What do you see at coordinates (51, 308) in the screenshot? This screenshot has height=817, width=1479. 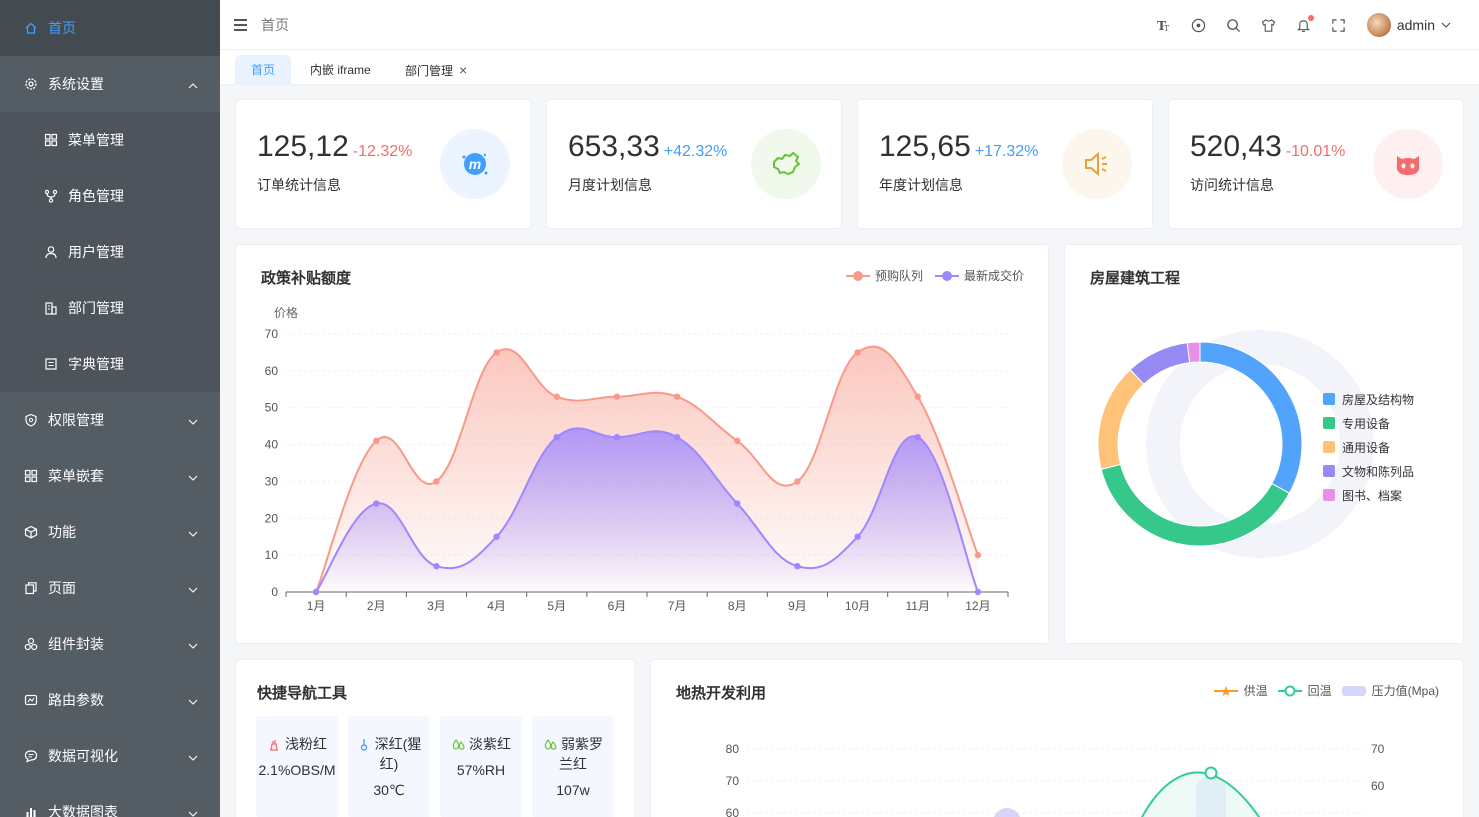 I see `building-icon` at bounding box center [51, 308].